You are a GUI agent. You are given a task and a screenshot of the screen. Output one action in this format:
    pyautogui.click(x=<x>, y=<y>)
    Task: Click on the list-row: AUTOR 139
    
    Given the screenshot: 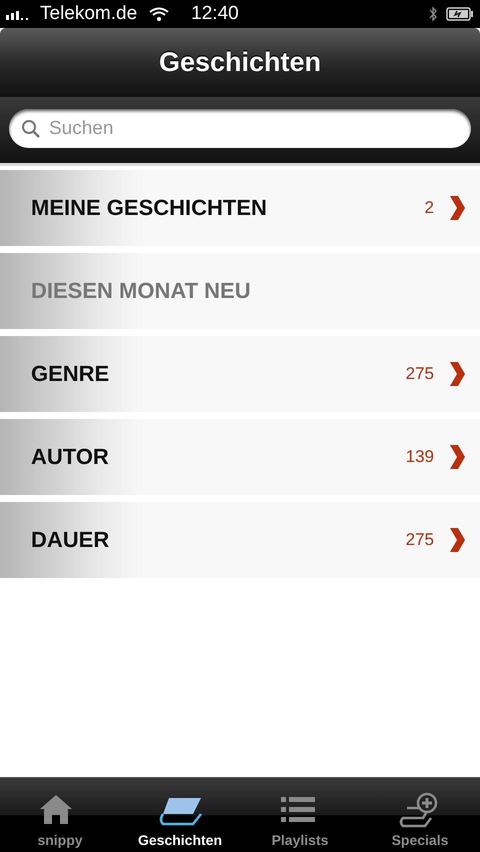 What is the action you would take?
    pyautogui.click(x=240, y=457)
    